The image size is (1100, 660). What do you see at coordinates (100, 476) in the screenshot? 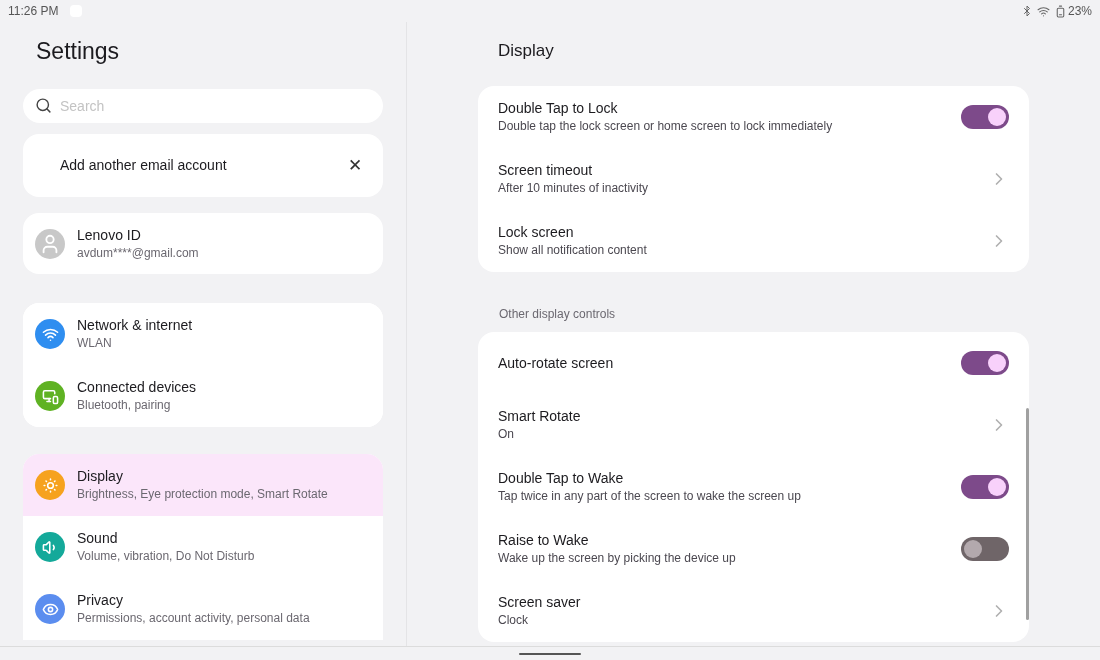
I see `item-title: Display` at bounding box center [100, 476].